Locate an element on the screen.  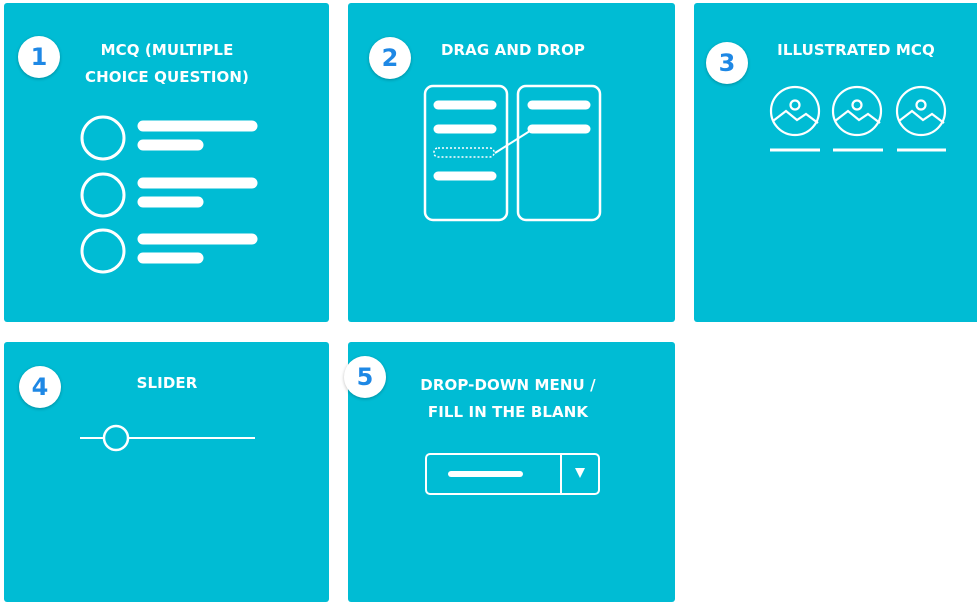
question-type-tile-dropdown: 5 DROP-DOWN MENU / FILL IN THE BLANK is located at coordinates (509, 472).